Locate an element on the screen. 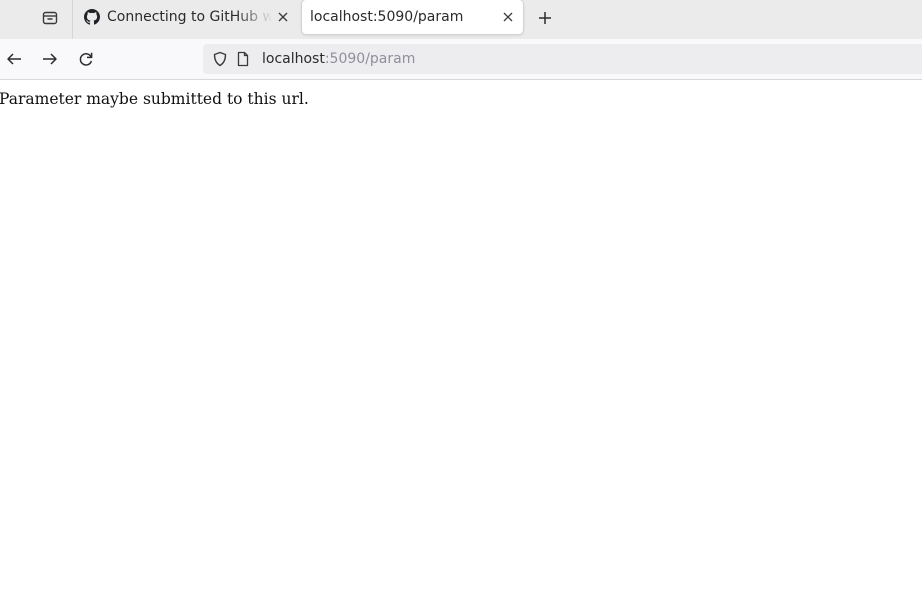 The image size is (922, 594). tab-separator is located at coordinates (72, 19).